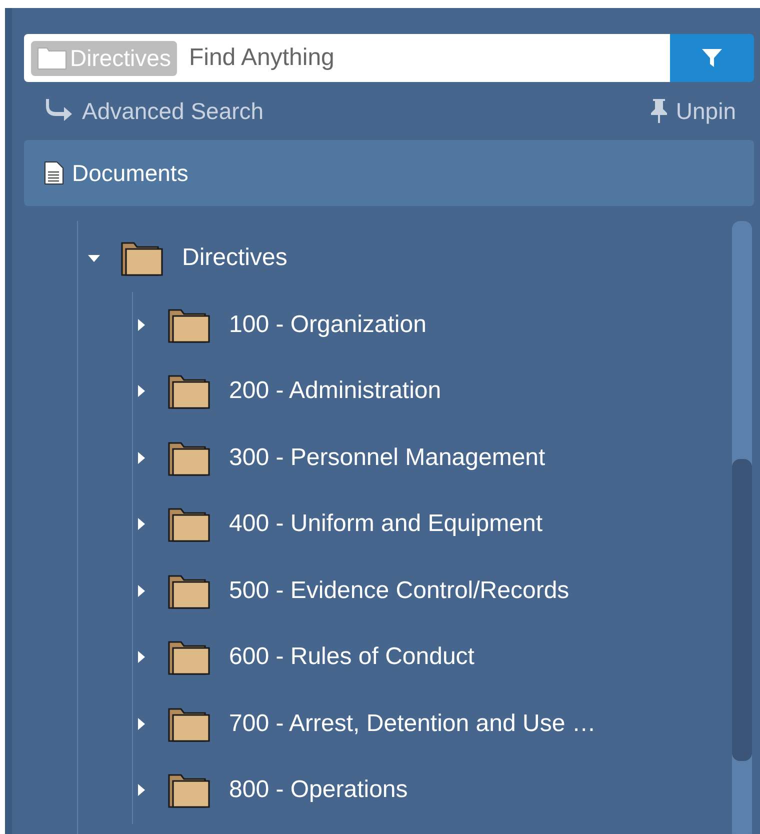 The width and height of the screenshot is (760, 834). I want to click on filter-icon, so click(712, 58).